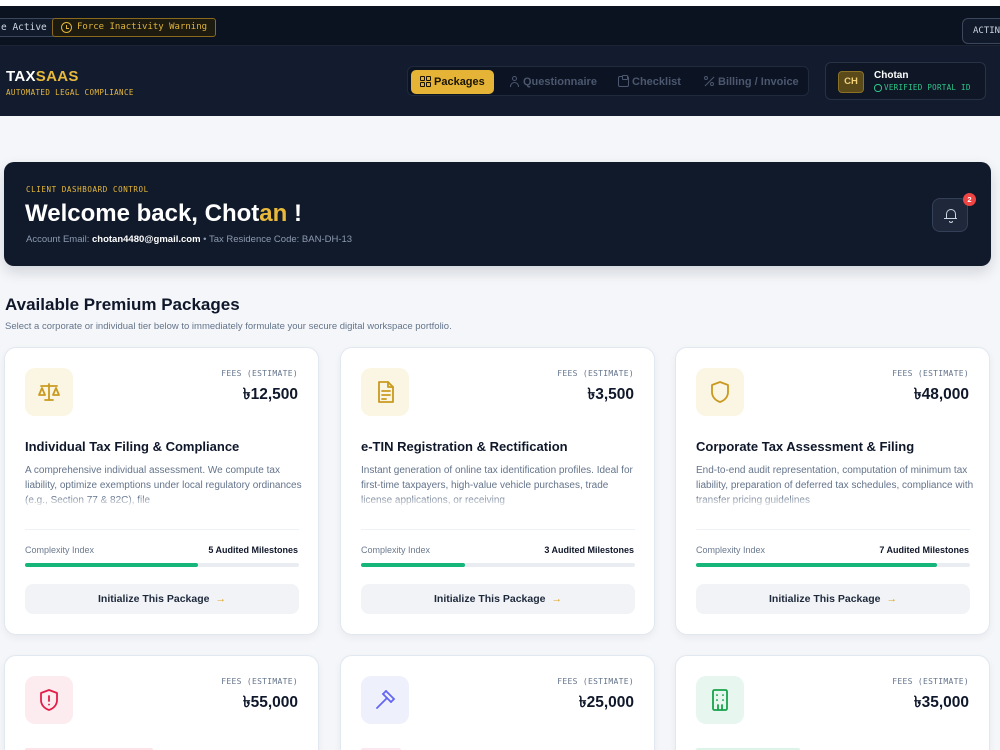  Describe the element at coordinates (142, 27) in the screenshot. I see `warning-label: Force Inactivity Warning` at that location.